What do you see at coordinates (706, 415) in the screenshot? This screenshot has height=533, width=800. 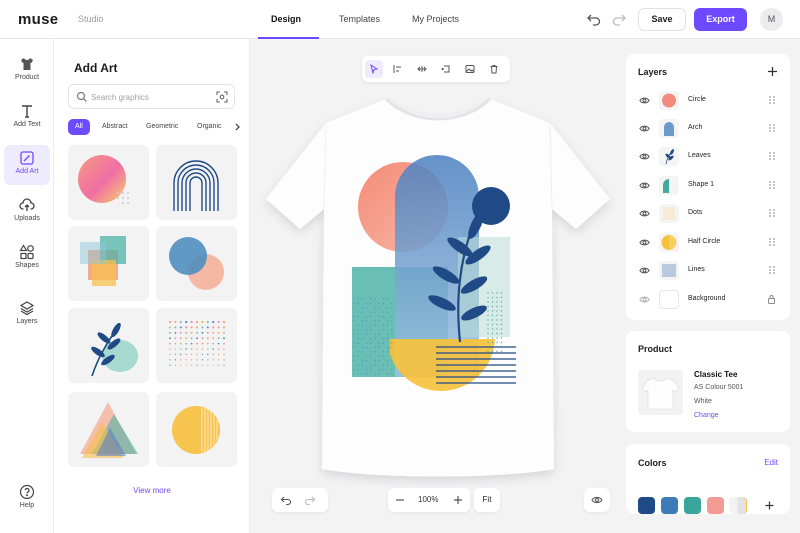 I see `change-product-link: Change` at bounding box center [706, 415].